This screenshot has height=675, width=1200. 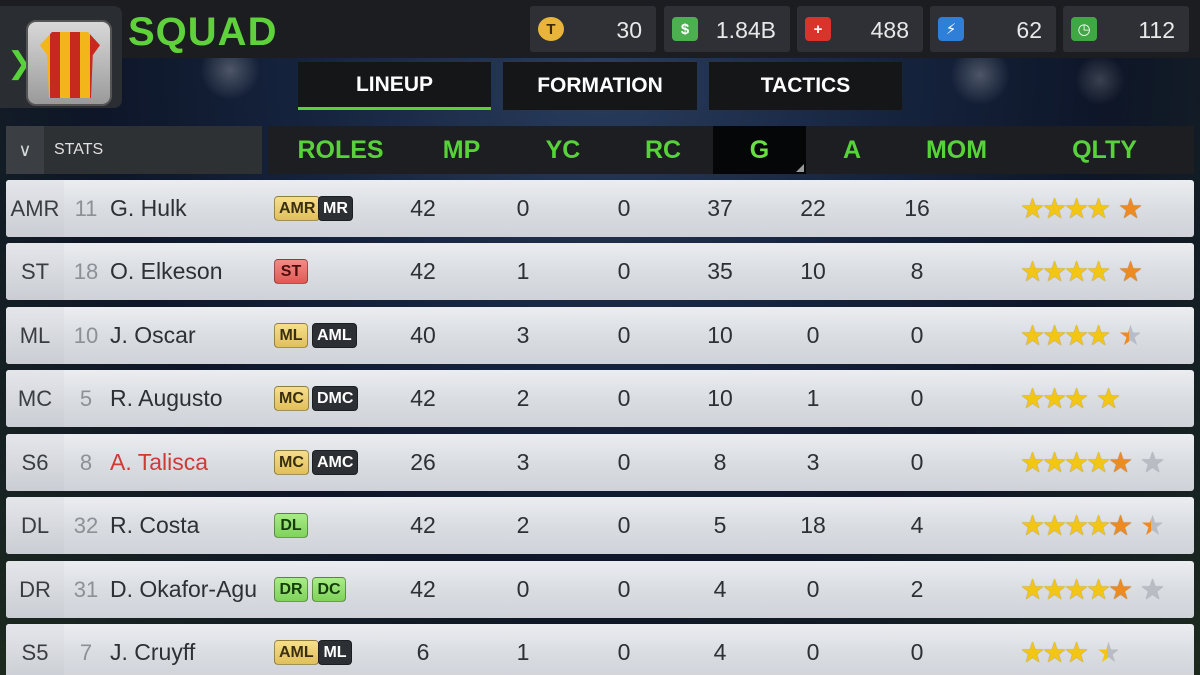 I want to click on player-name: R. Augusto, so click(x=166, y=398).